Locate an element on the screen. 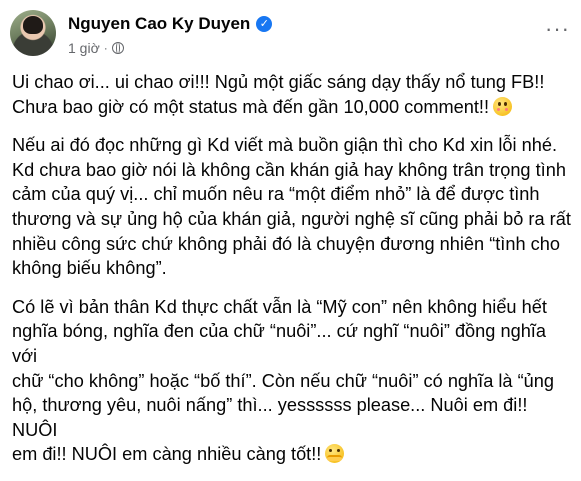 The height and width of the screenshot is (481, 581). globe-icon is located at coordinates (117, 48).